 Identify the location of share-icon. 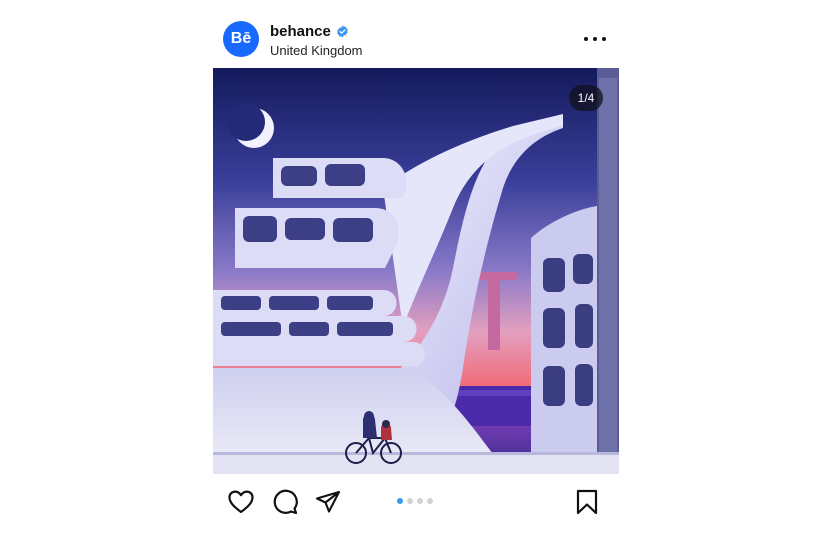
(328, 502).